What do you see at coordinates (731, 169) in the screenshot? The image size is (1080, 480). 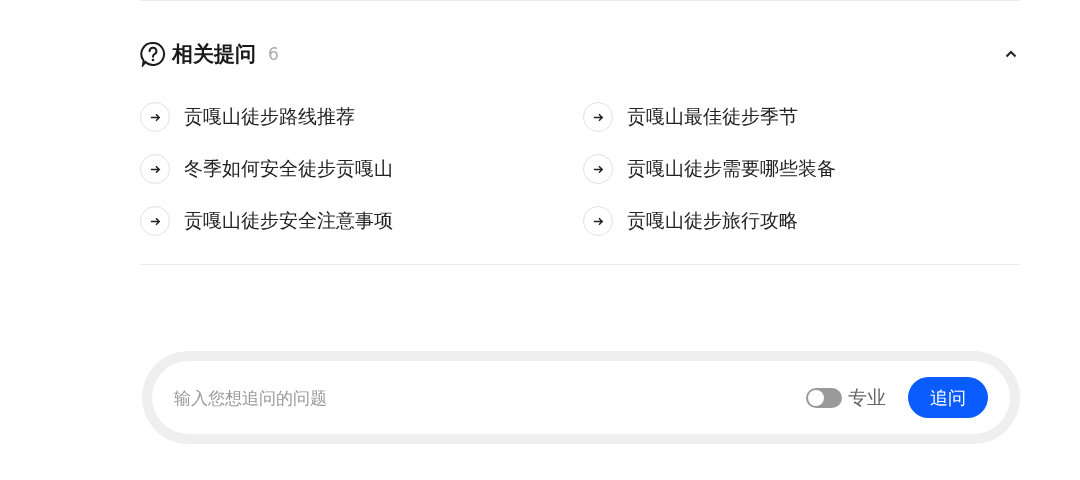 I see `question-link: 贡嘎山徒步需要哪些装备` at bounding box center [731, 169].